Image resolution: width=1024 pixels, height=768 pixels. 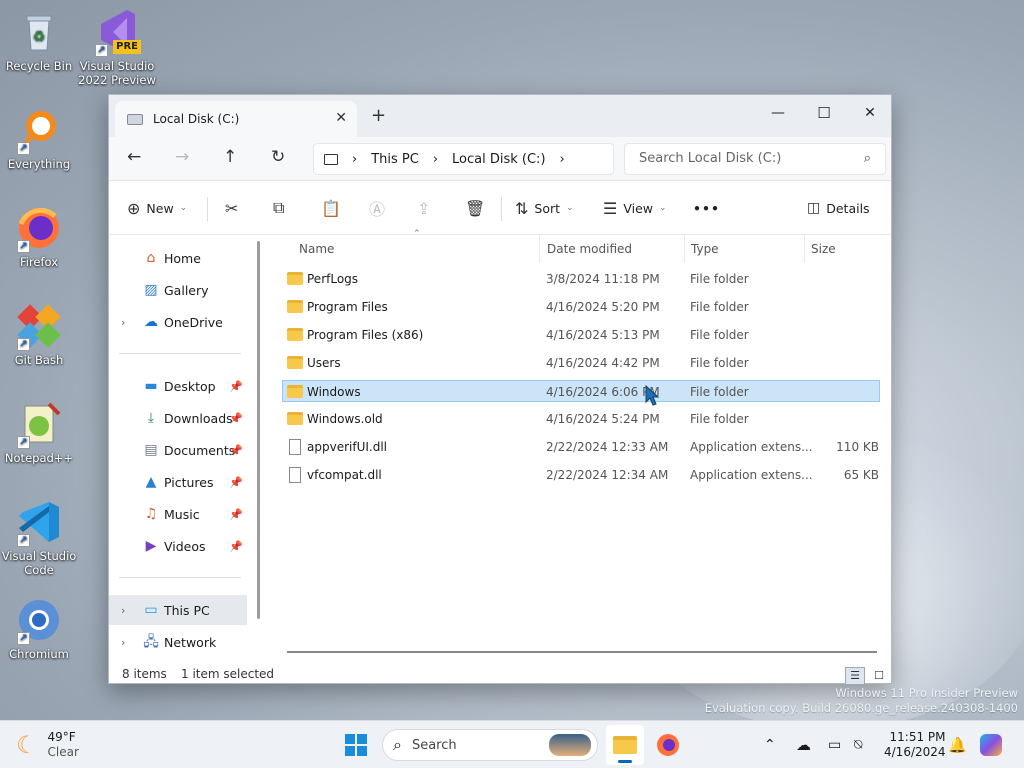 I want to click on clock: 11:51 PM 4/16/2024, so click(x=915, y=744).